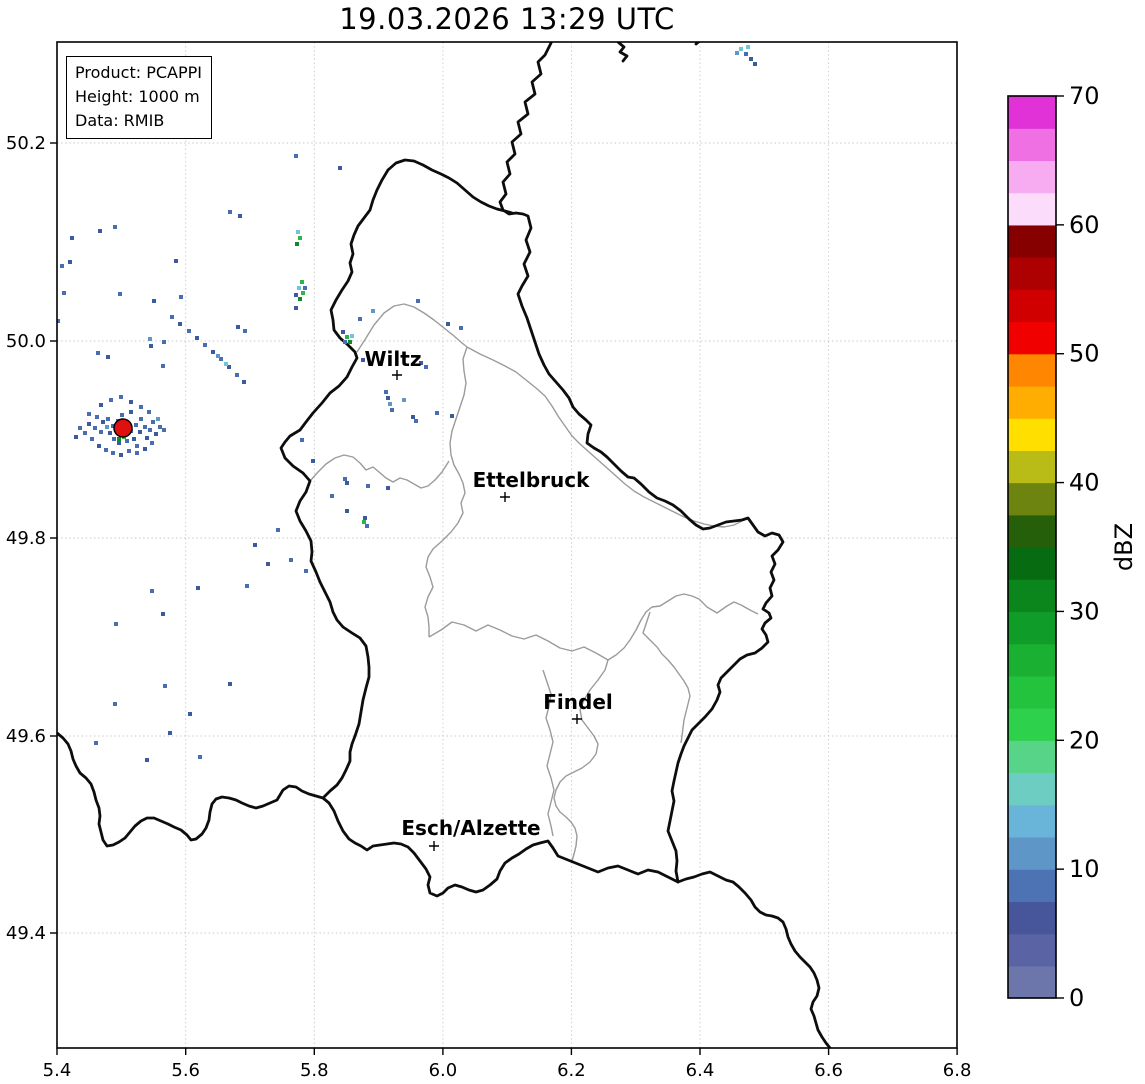 The width and height of the screenshot is (1145, 1084). I want to click on colorbar-tick-label: 20, so click(1084, 740).